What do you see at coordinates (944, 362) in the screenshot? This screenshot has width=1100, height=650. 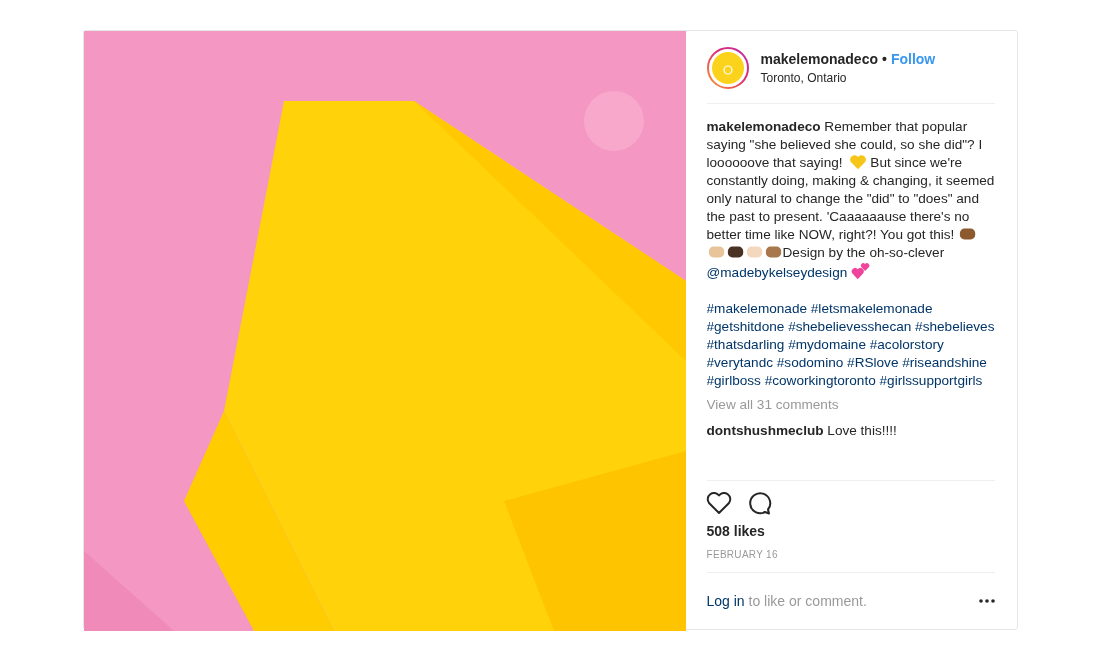 I see `hashtag-link: #riseandshine` at bounding box center [944, 362].